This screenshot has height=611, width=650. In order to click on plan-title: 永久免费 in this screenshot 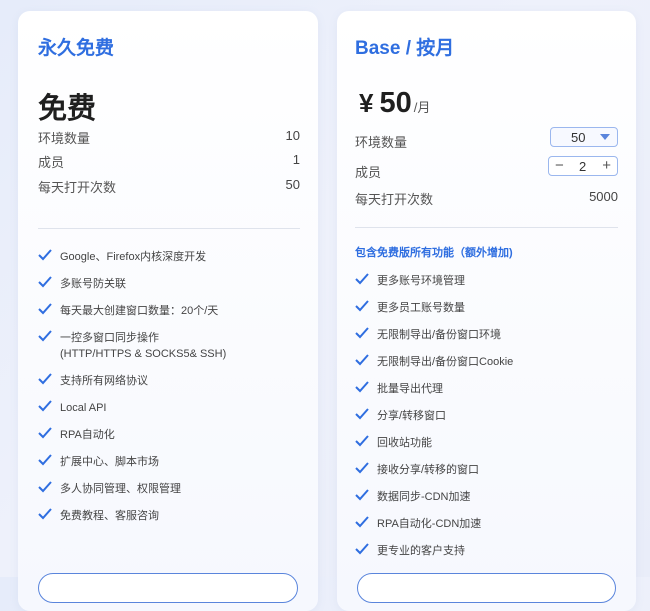, I will do `click(76, 48)`.